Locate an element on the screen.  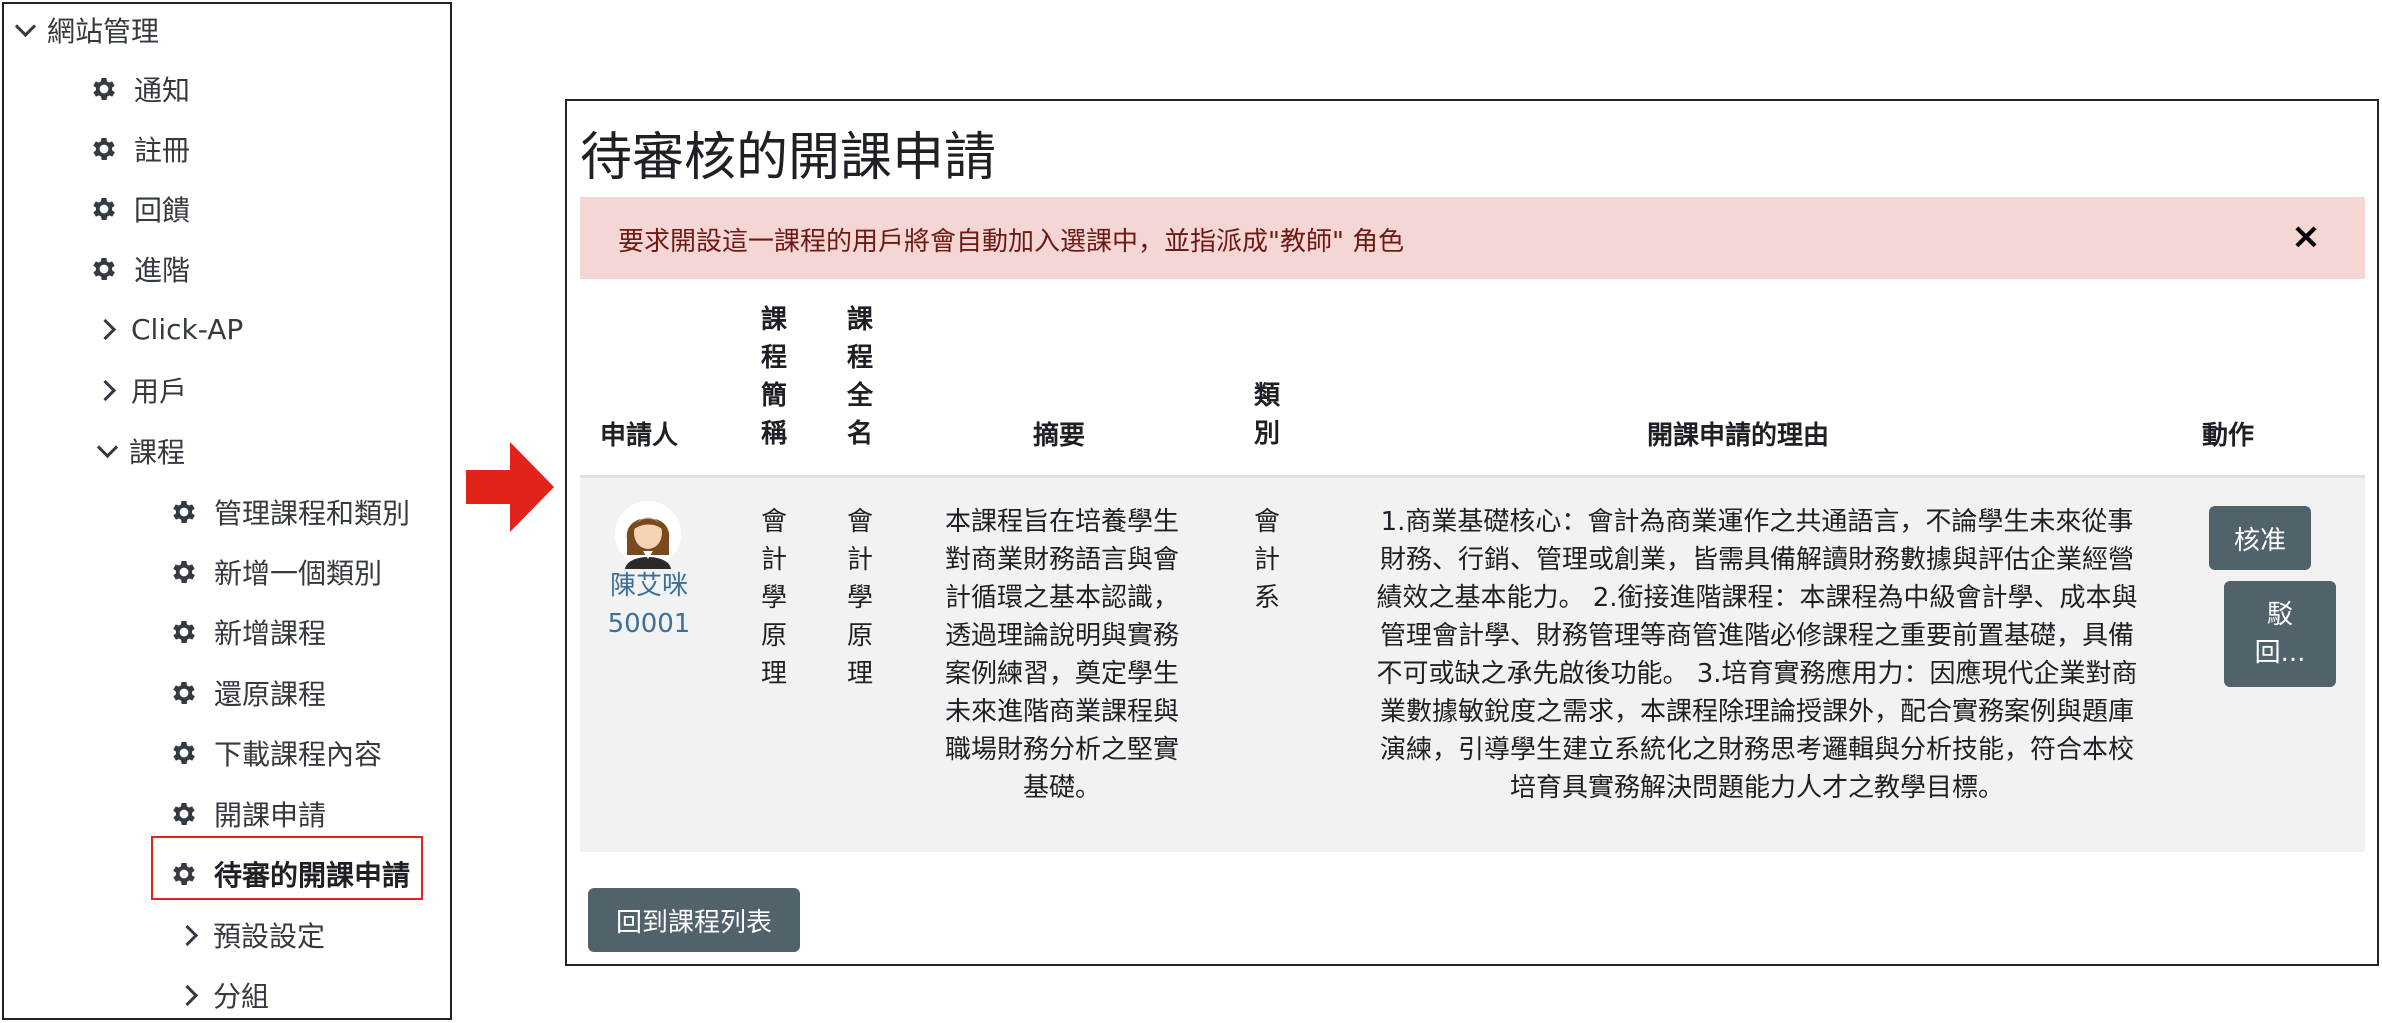
applicant-name: 陳艾咪 is located at coordinates (648, 586).